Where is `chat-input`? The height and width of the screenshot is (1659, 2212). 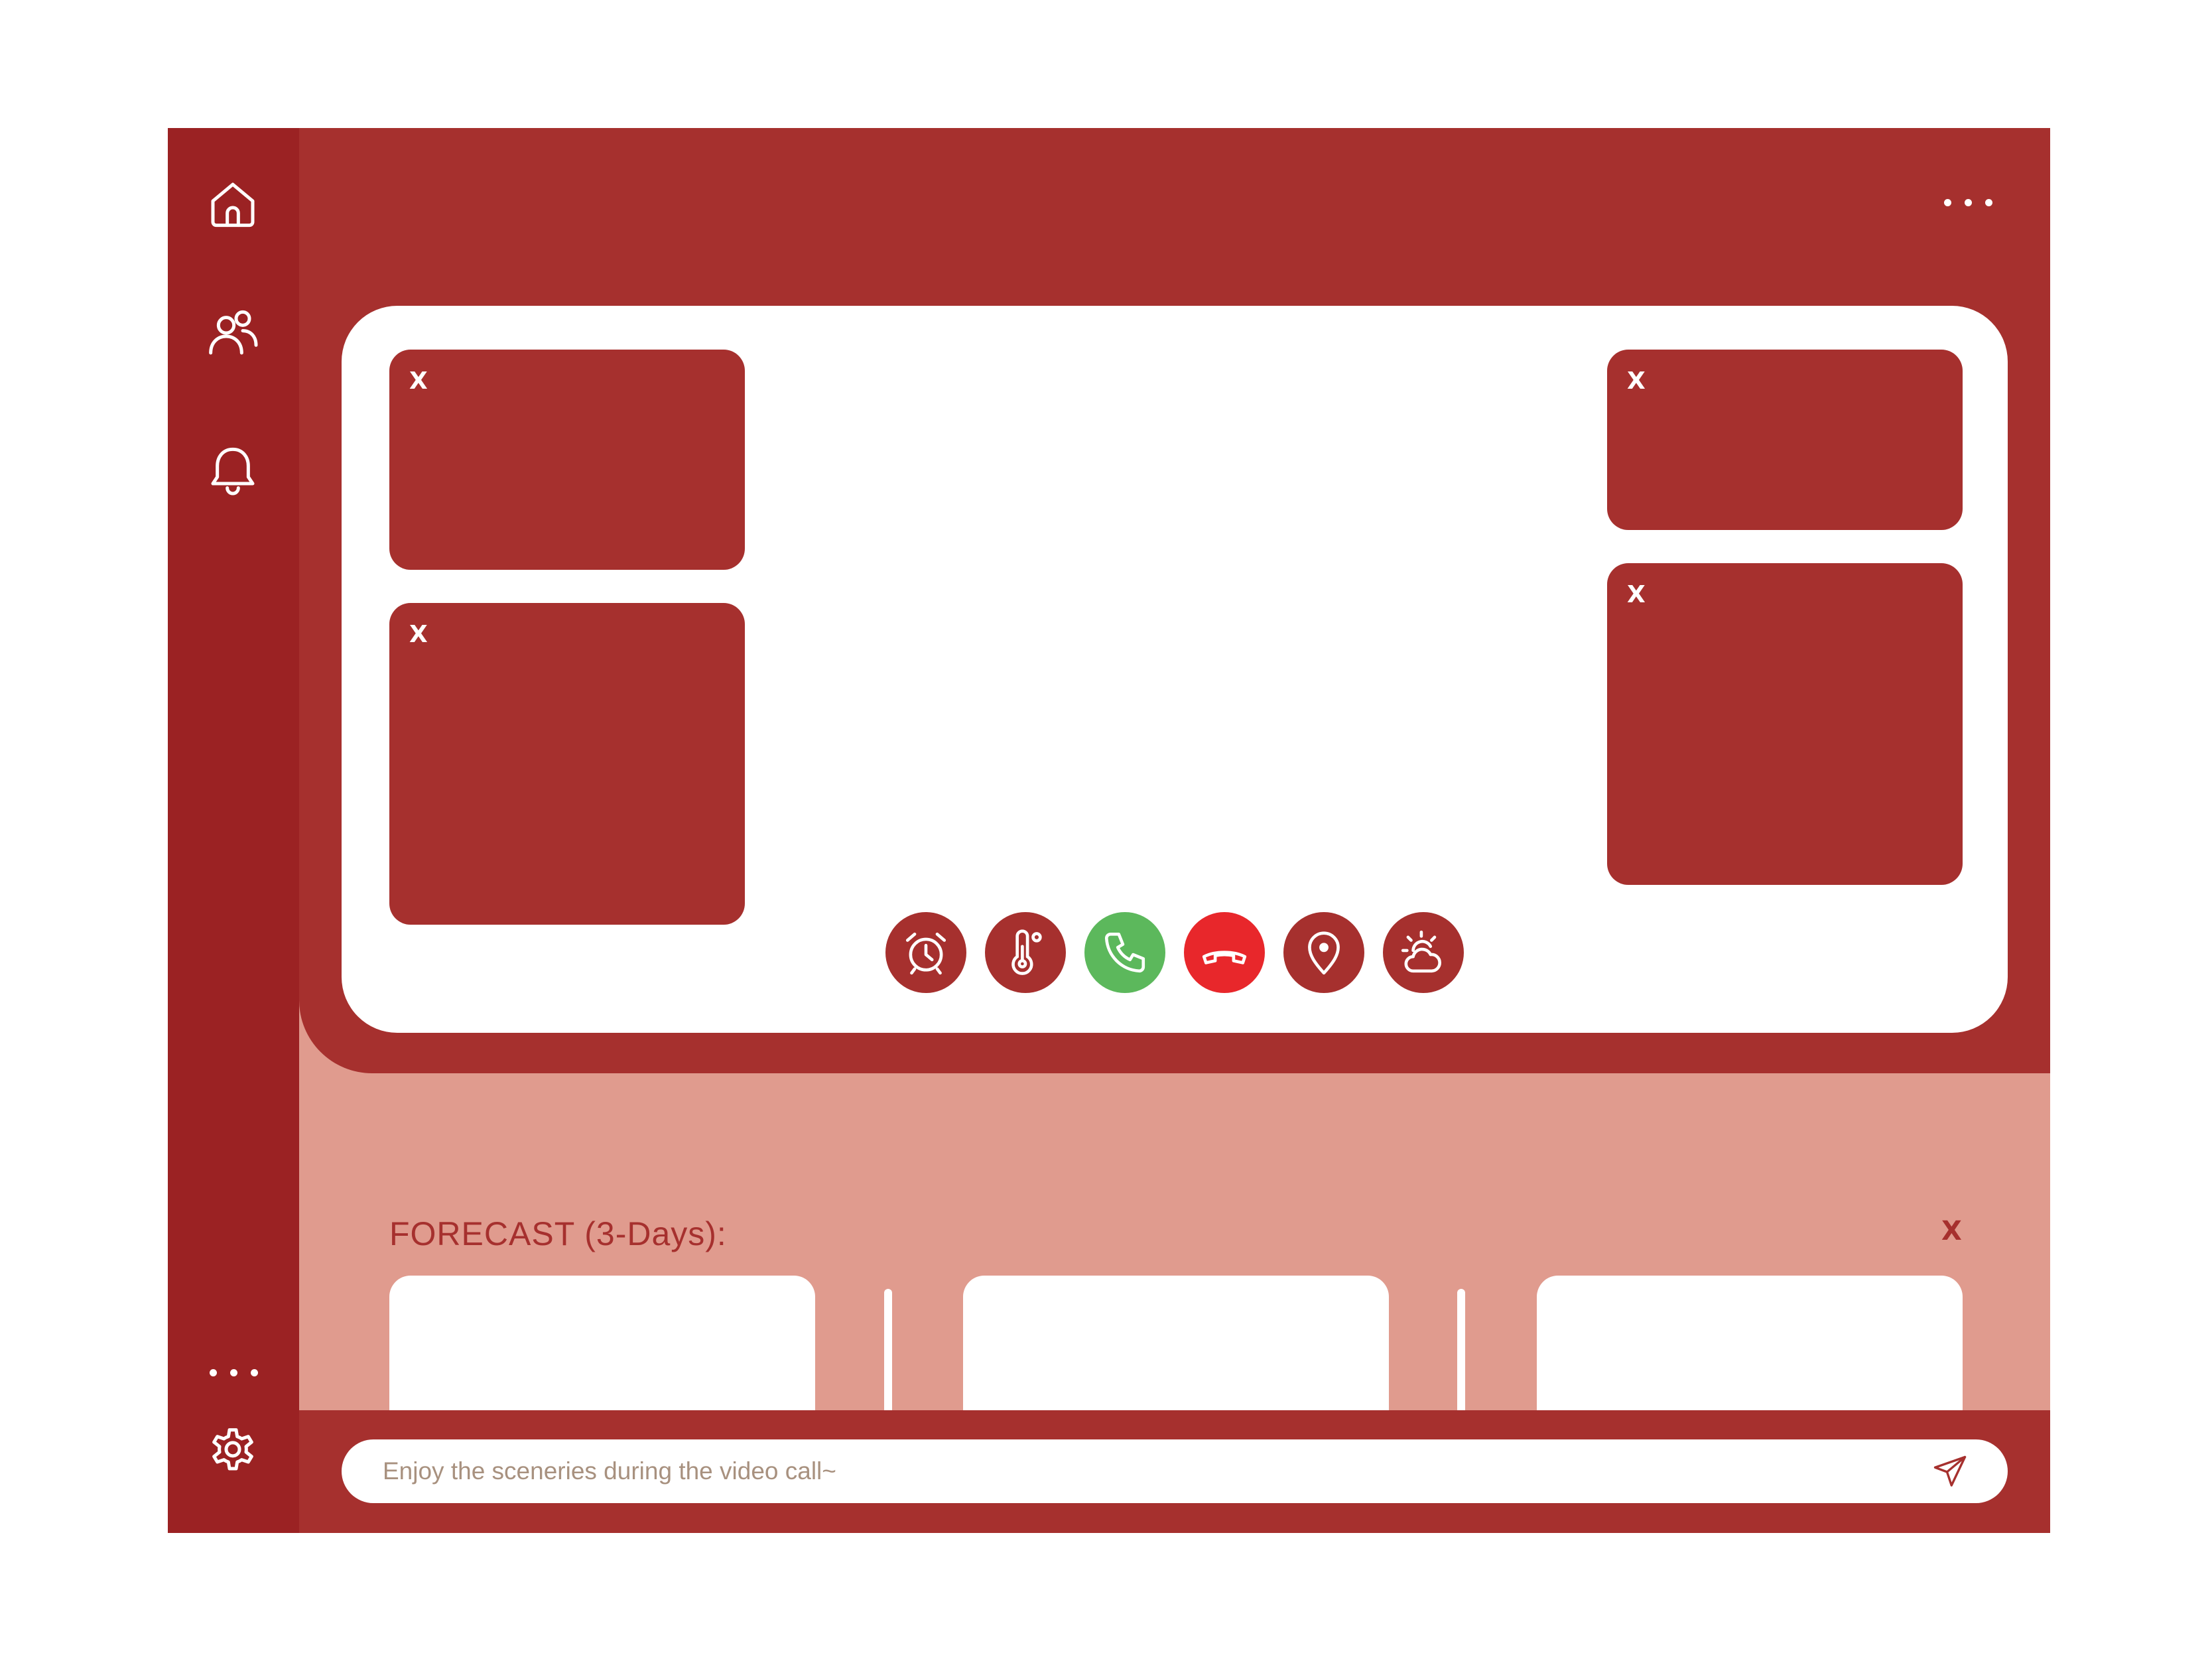 chat-input is located at coordinates (1145, 1471).